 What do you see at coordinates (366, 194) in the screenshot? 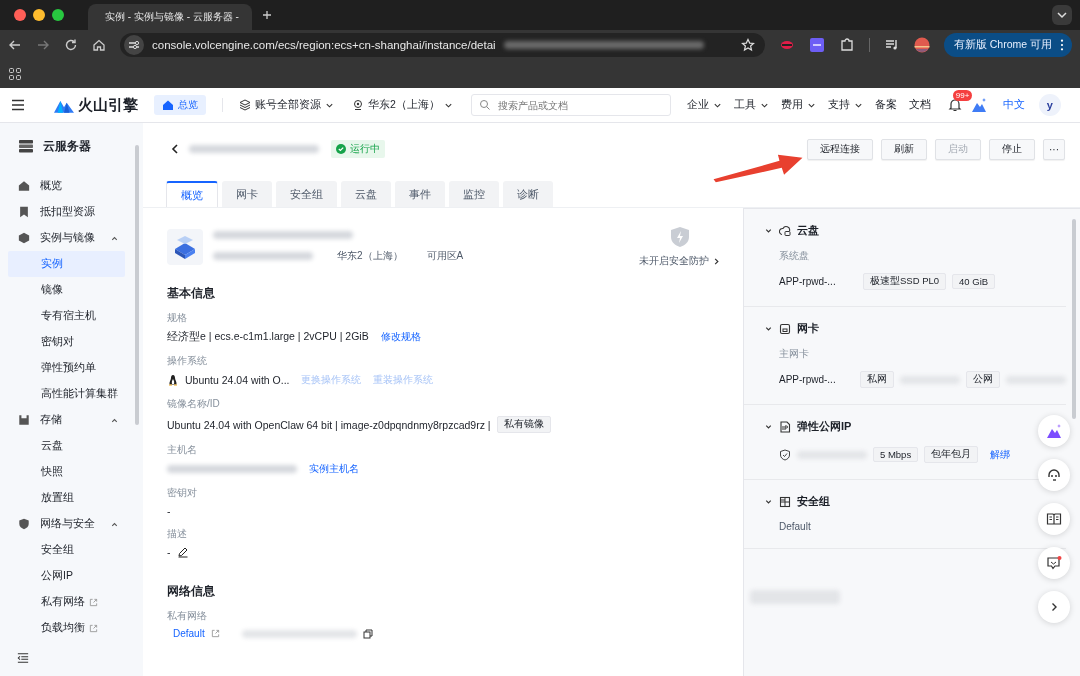
I see `tab: 云盘` at bounding box center [366, 194].